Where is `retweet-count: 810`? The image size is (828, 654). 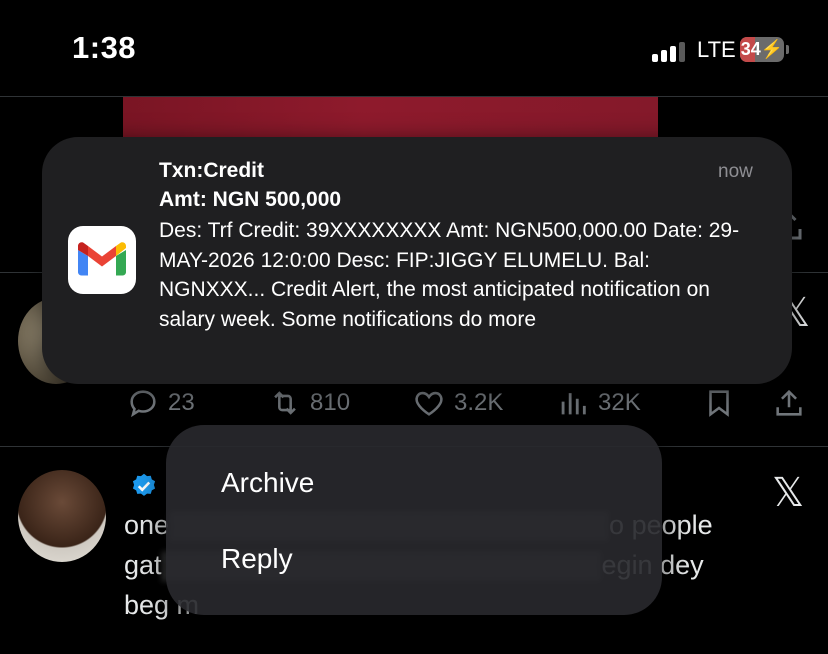
retweet-count: 810 is located at coordinates (330, 402).